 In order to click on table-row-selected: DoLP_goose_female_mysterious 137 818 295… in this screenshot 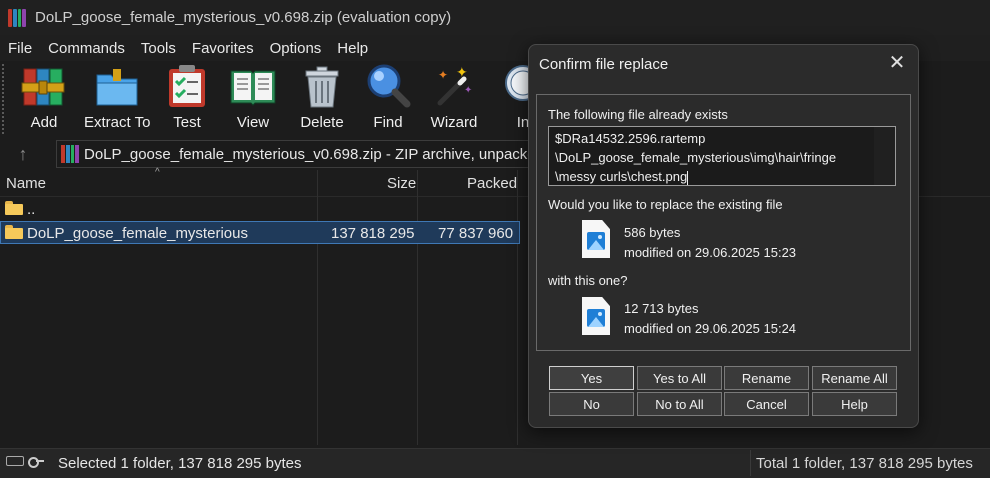, I will do `click(260, 232)`.